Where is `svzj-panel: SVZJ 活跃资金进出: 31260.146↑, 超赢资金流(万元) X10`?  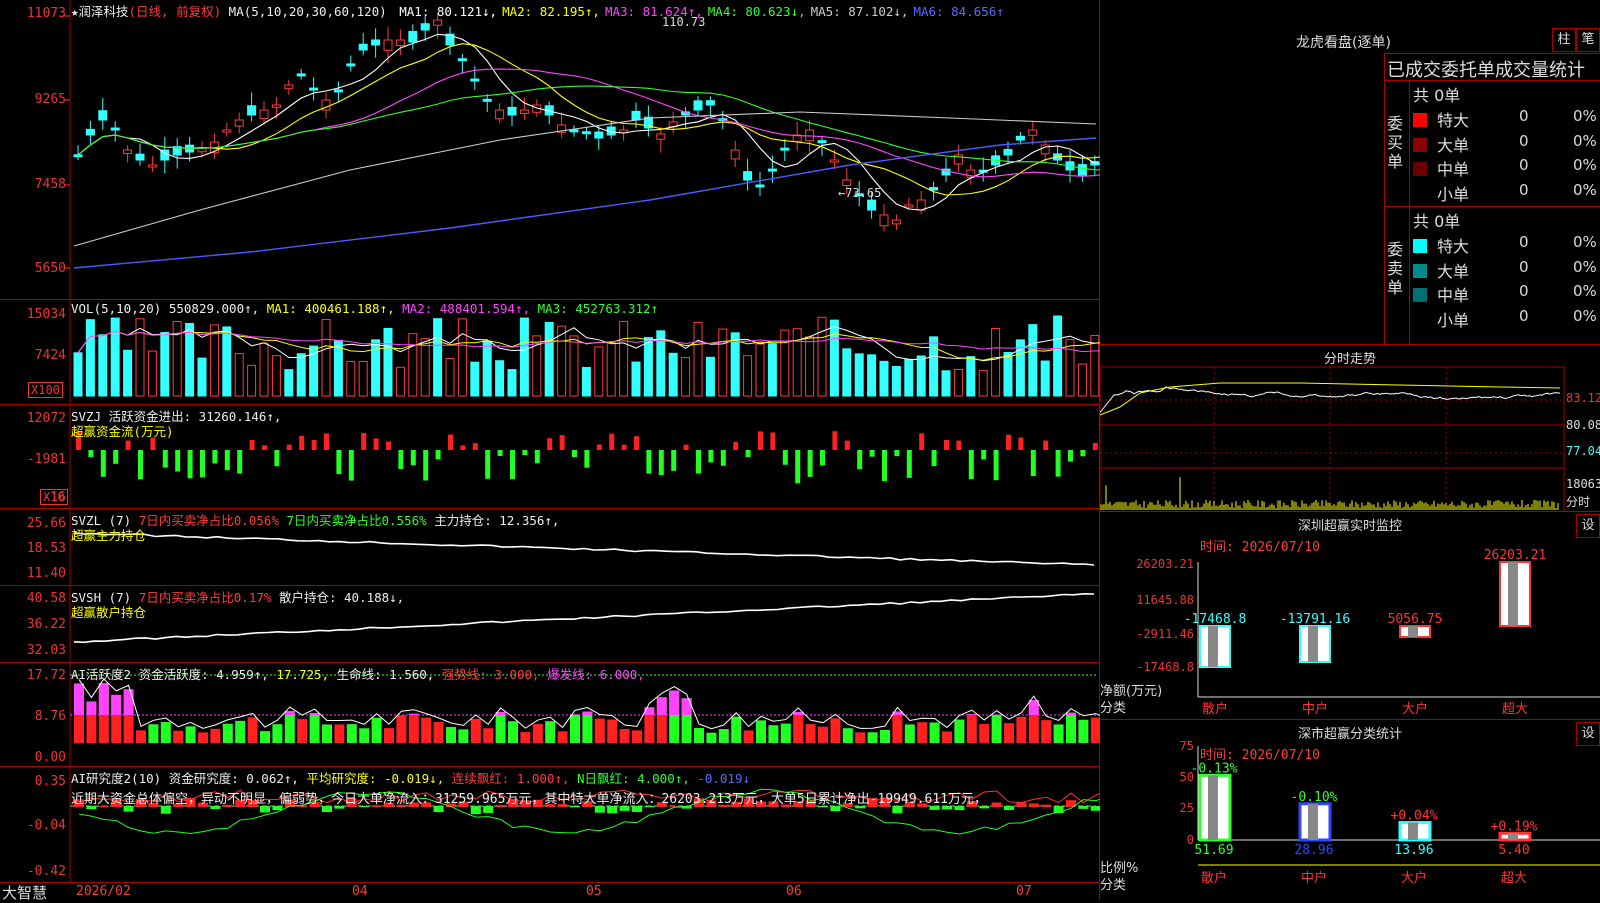 svzj-panel: SVZJ 活跃资金进出: 31260.146↑, 超赢资金流(万元) X10 is located at coordinates (550, 457).